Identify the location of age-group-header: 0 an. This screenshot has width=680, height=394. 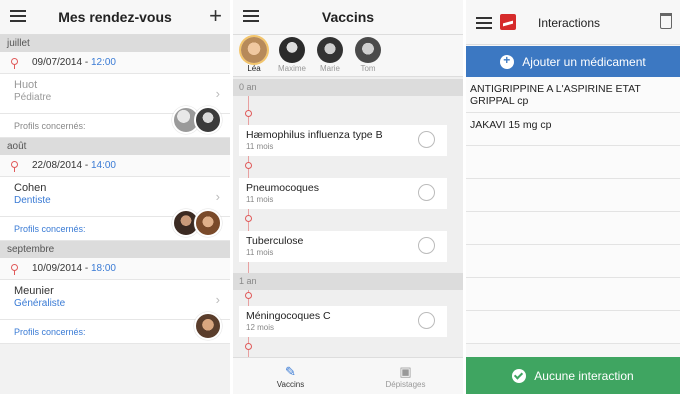
(348, 87).